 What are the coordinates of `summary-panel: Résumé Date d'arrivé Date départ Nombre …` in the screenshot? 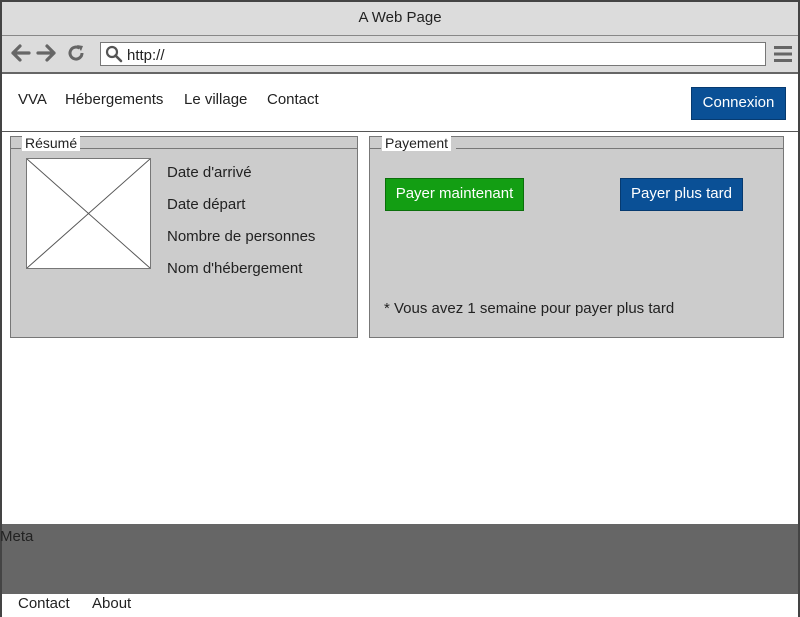 It's located at (184, 236).